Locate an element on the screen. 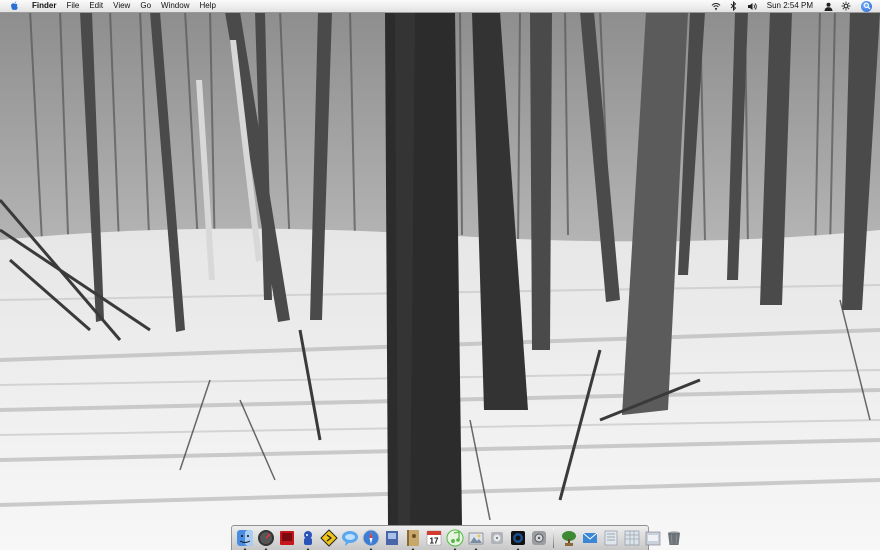 The image size is (880, 550). menu-clock: Sun 2:54 PM is located at coordinates (790, 6).